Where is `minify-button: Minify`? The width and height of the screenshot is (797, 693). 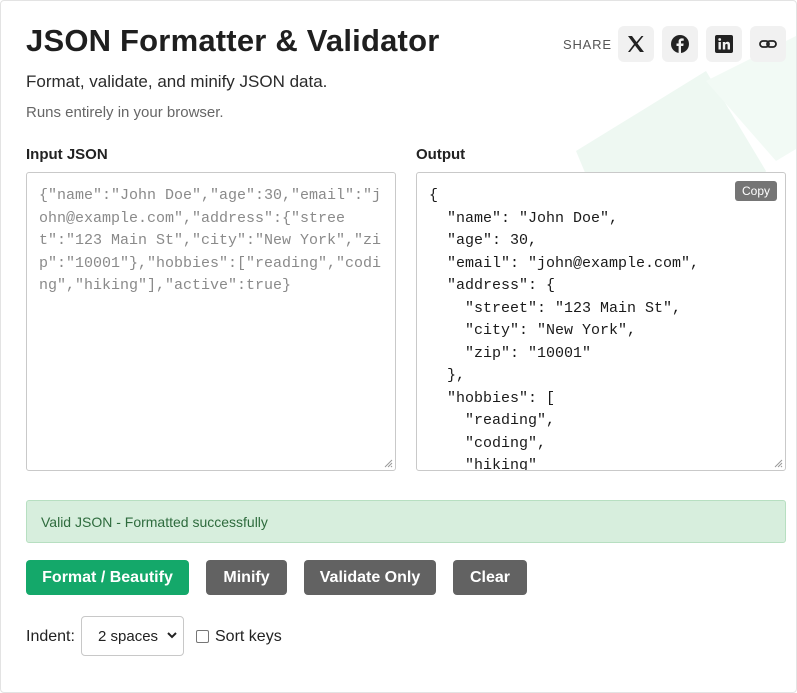 minify-button: Minify is located at coordinates (246, 577).